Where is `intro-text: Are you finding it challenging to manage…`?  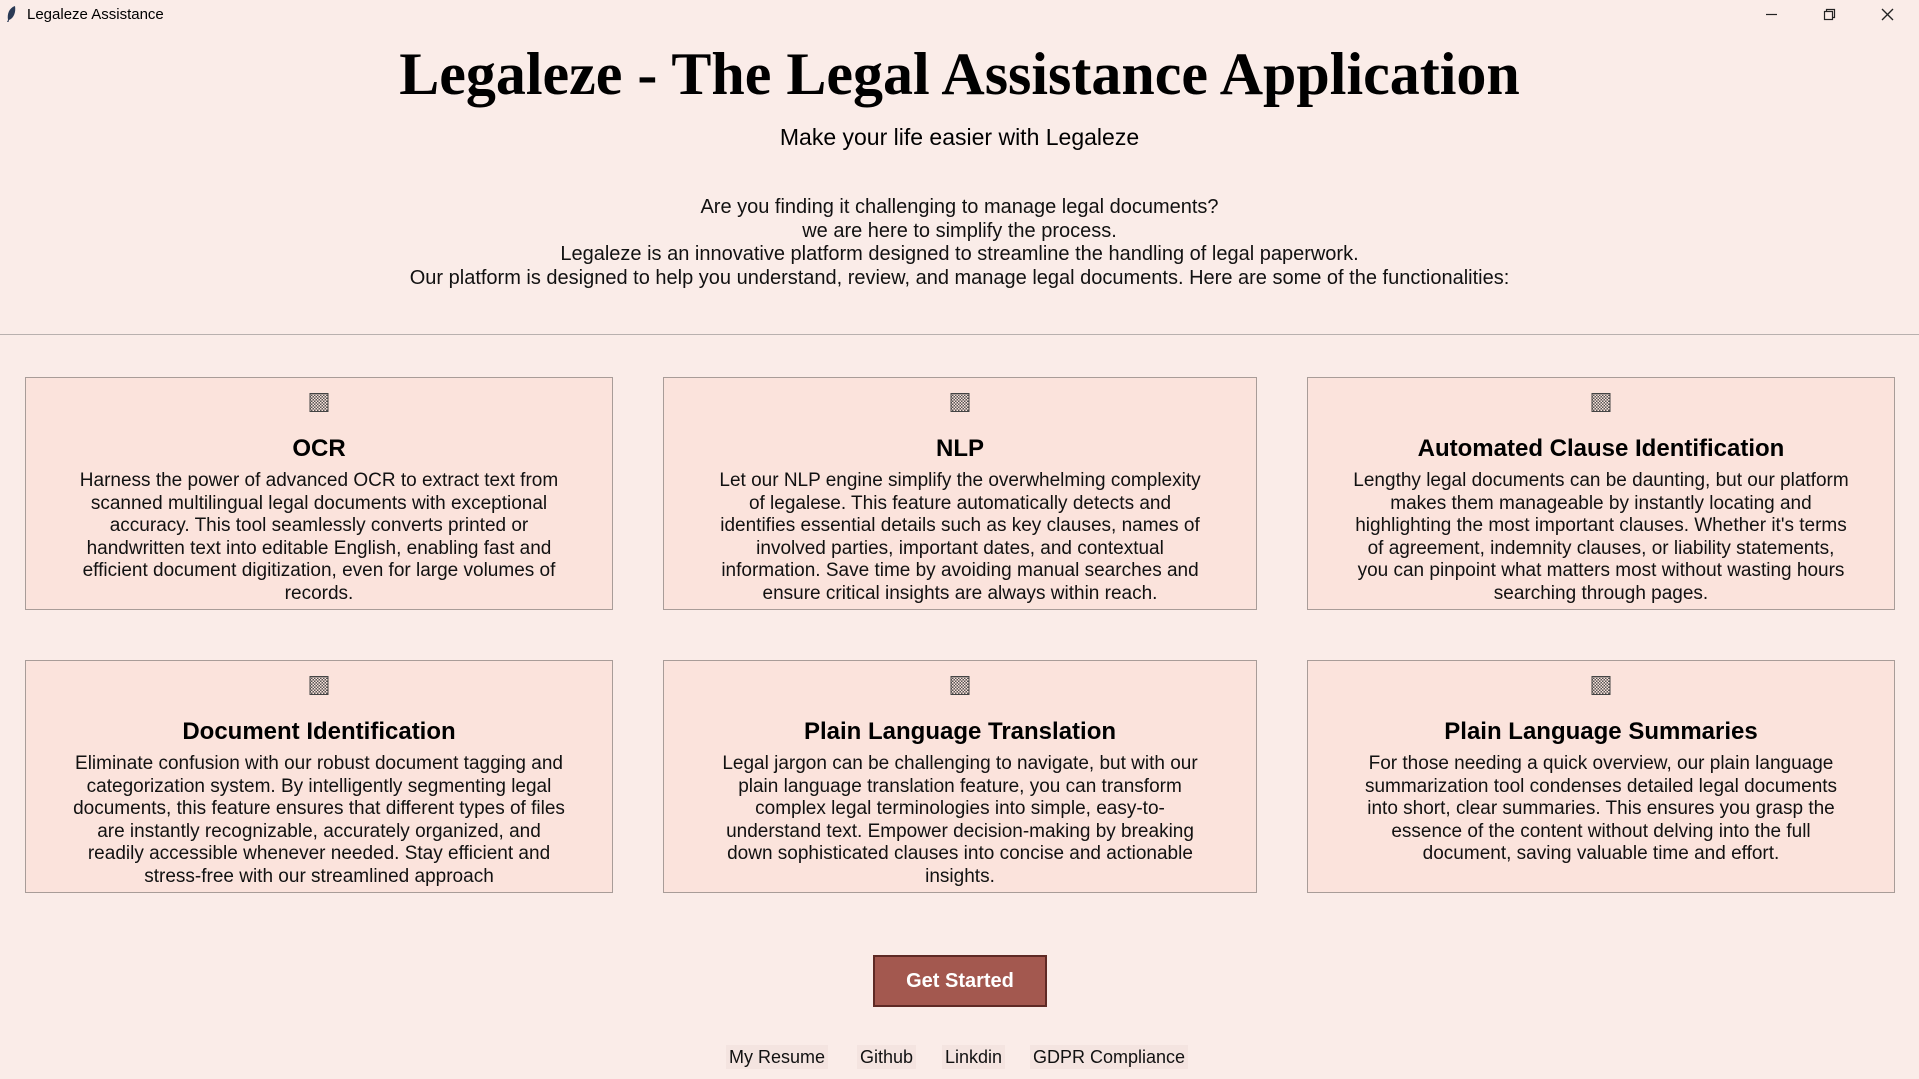
intro-text: Are you finding it challenging to manage… is located at coordinates (959, 243).